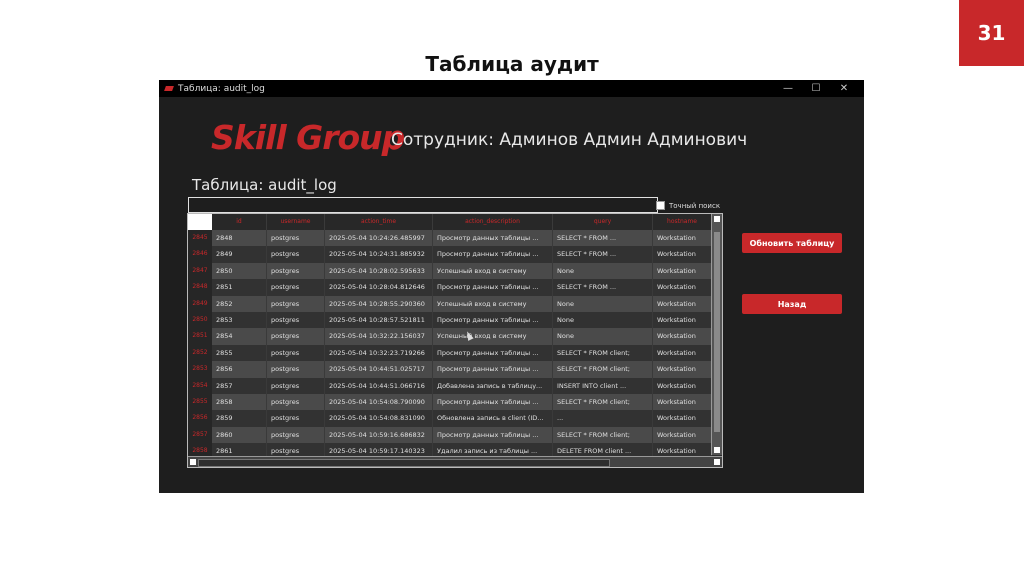 This screenshot has height=574, width=1024. Describe the element at coordinates (200, 435) in the screenshot. I see `row-header: 2857` at that location.